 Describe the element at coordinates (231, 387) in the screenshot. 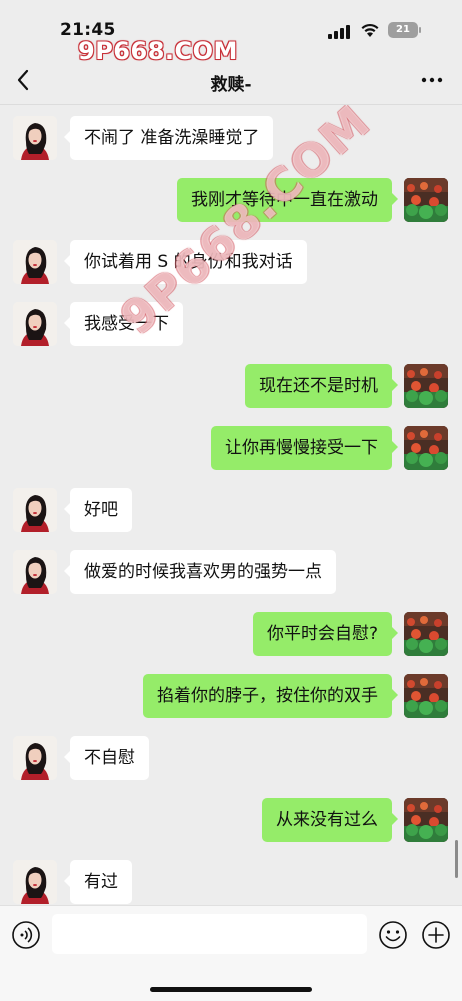

I see `message-sent: 现在还不是时机` at that location.